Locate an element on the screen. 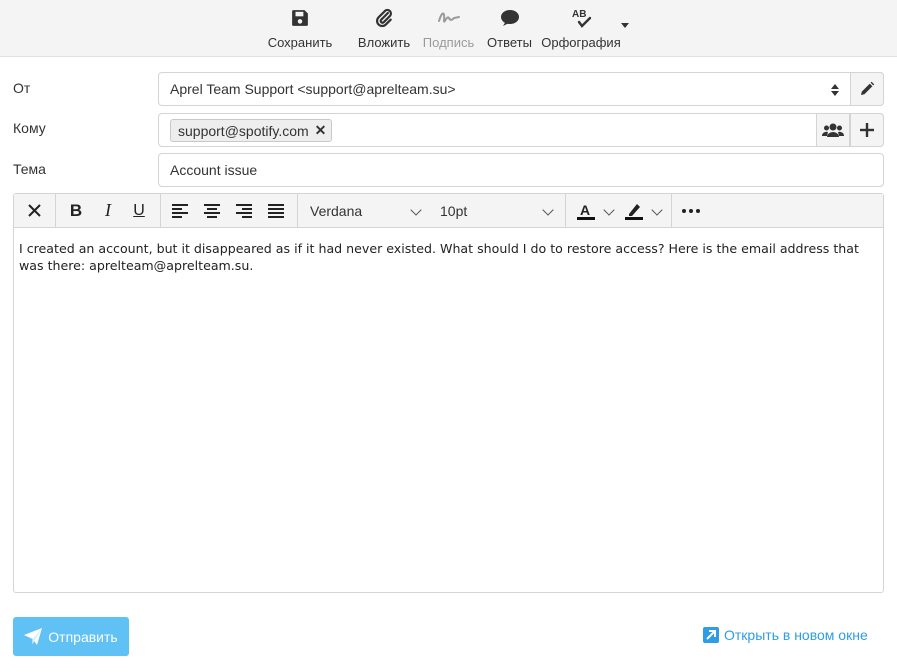 This screenshot has height=672, width=897. spellcheck-label: Орфография is located at coordinates (581, 42).